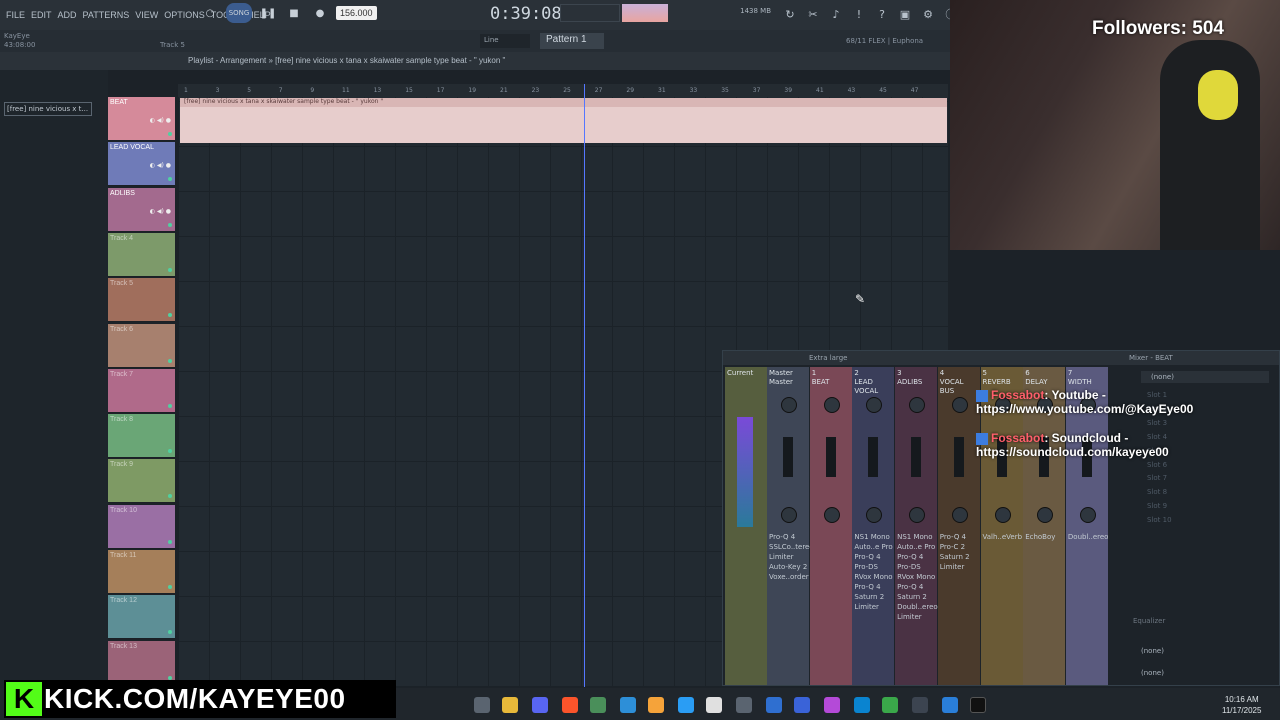  Describe the element at coordinates (1207, 466) in the screenshot. I see `effect-slot: Slot 6` at that location.